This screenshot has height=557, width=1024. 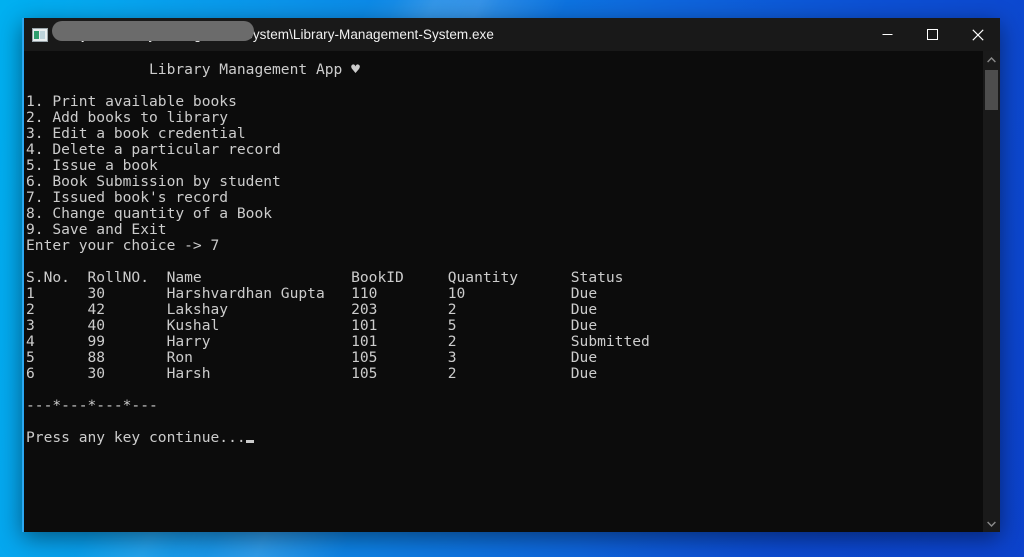 I want to click on table-row: 3 40 Kushal 101 5 Due, so click(x=312, y=325).